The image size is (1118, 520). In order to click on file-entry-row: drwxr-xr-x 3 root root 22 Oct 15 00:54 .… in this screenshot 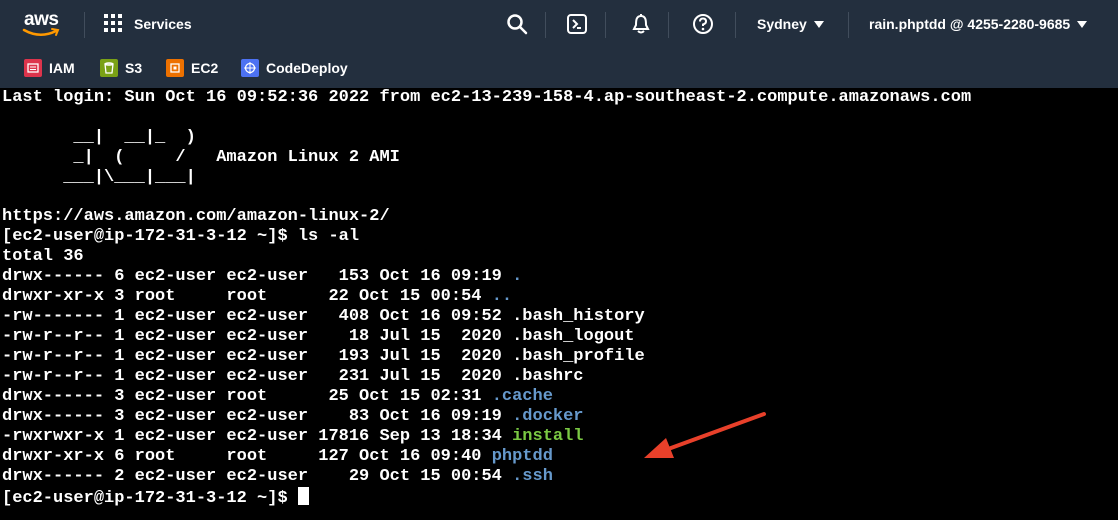, I will do `click(257, 297)`.